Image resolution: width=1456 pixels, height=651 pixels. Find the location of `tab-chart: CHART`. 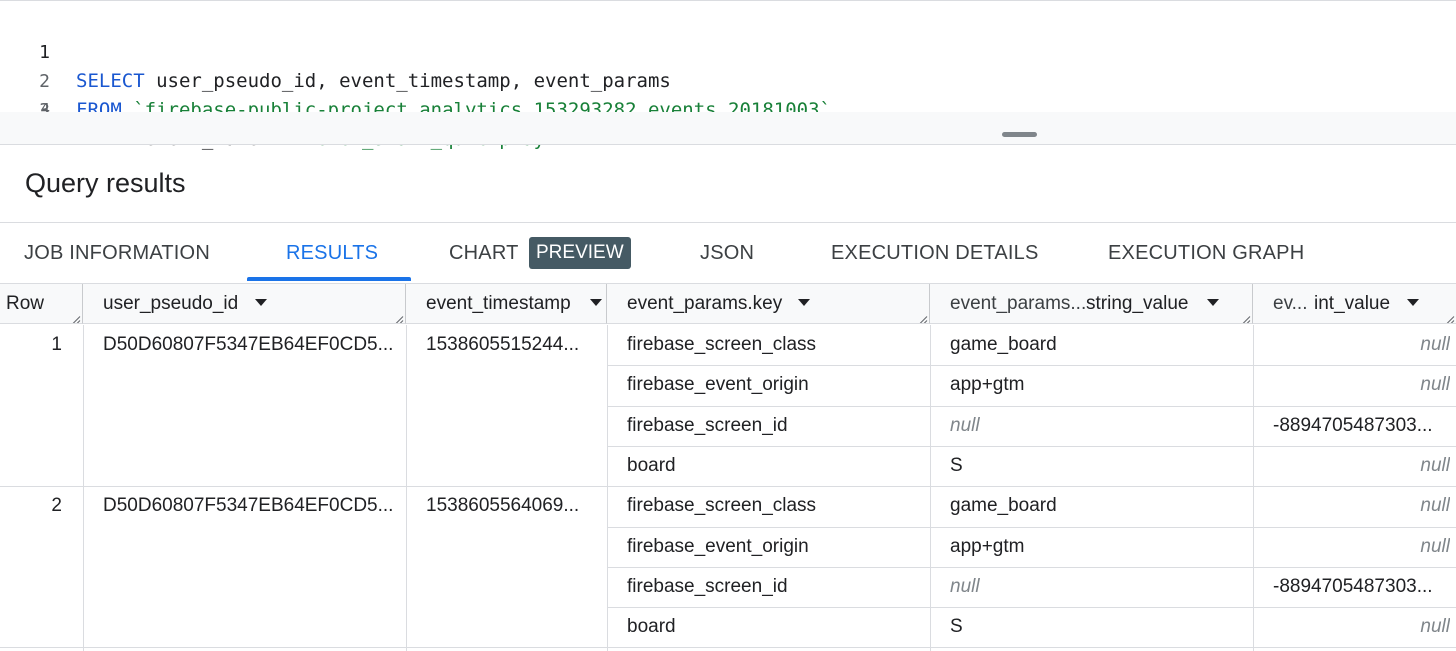

tab-chart: CHART is located at coordinates (484, 253).